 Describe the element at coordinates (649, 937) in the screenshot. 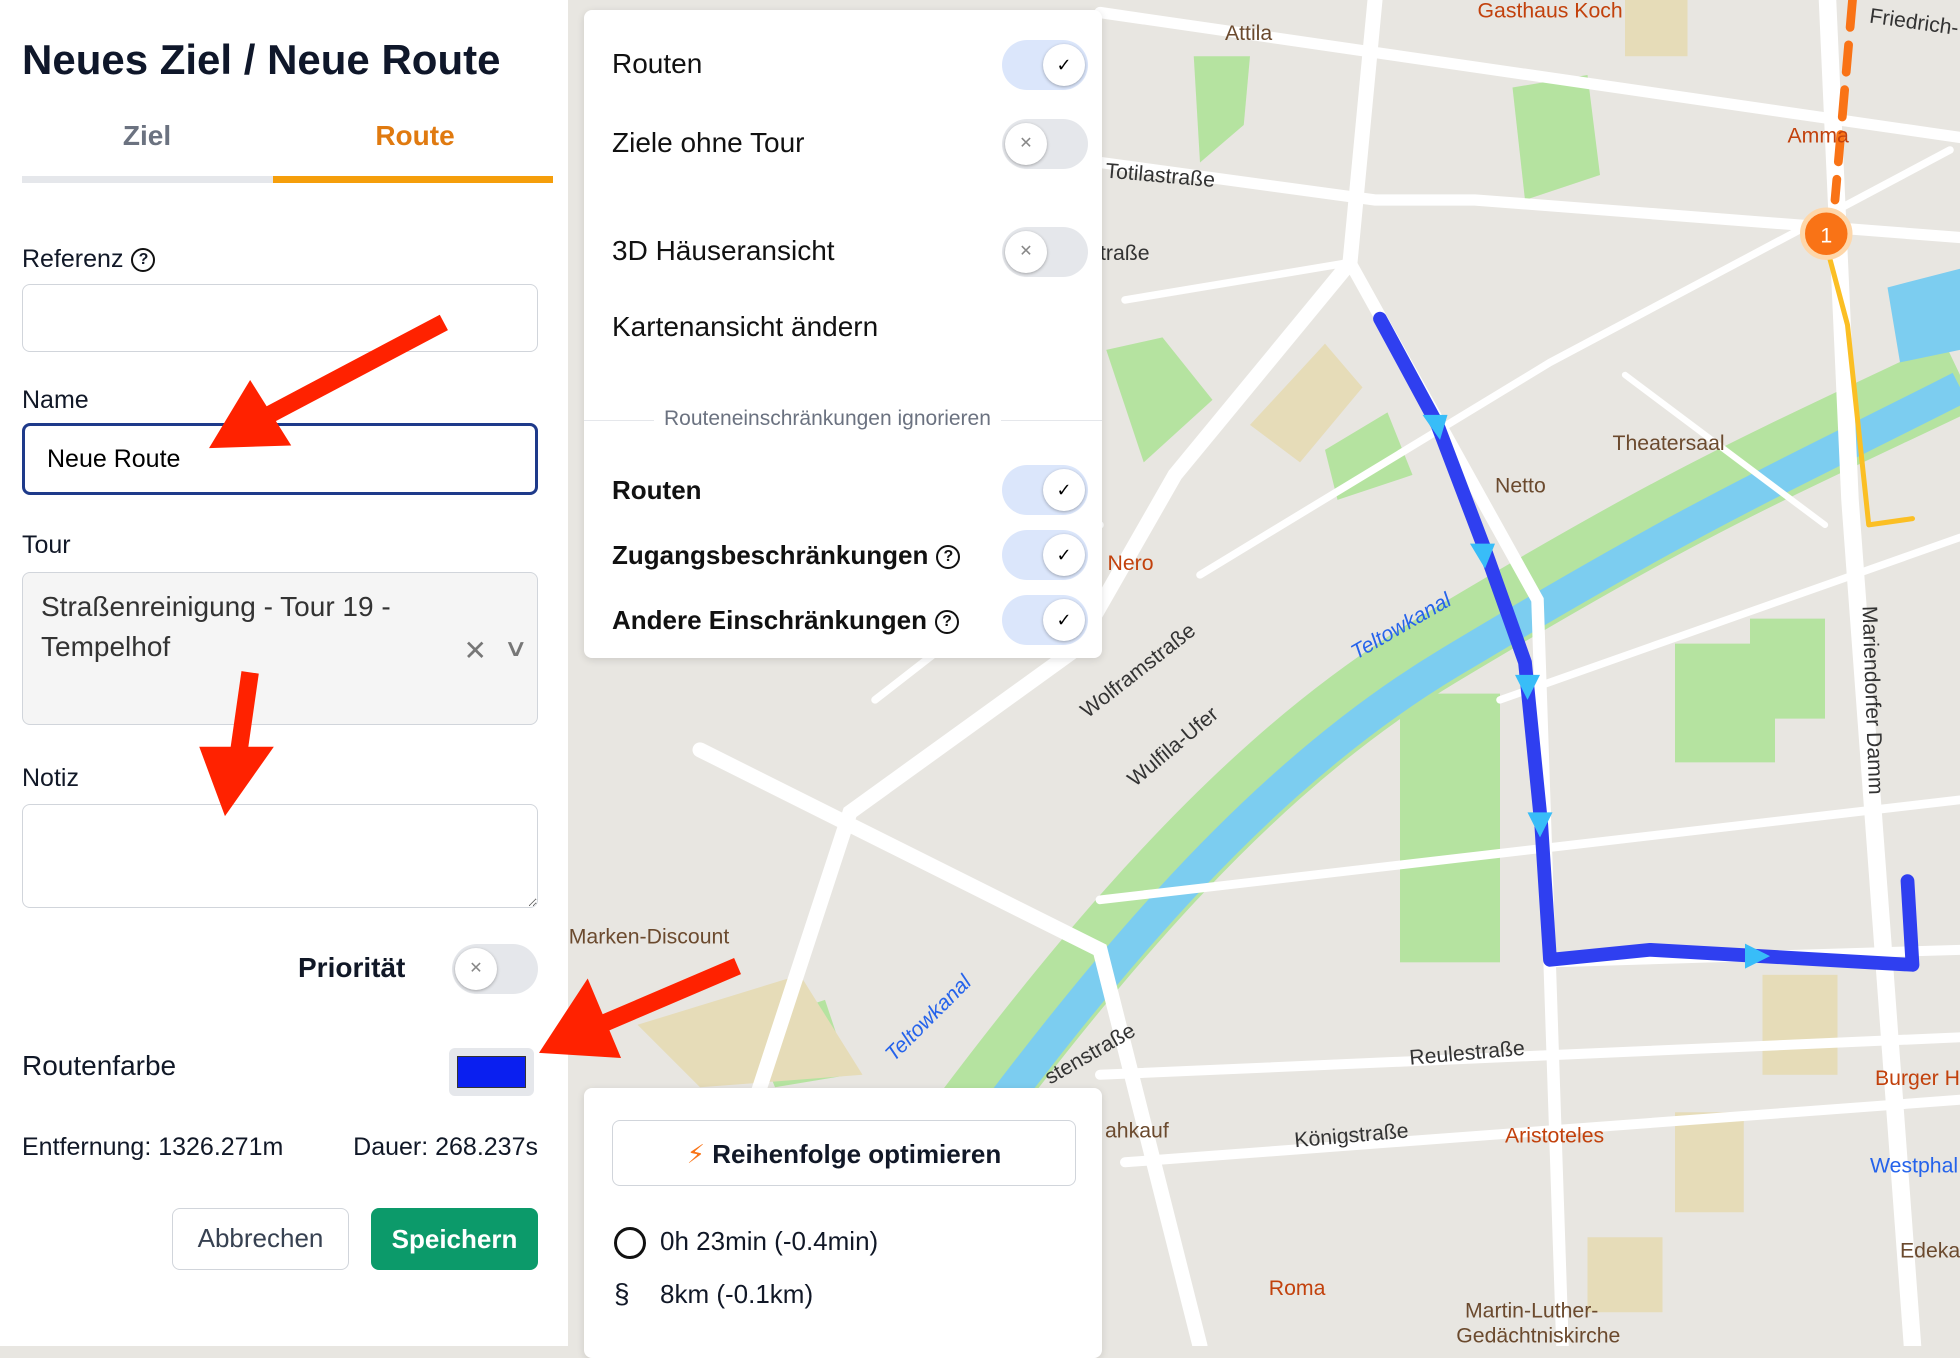

I see `svg-text: Marken-Discount` at that location.